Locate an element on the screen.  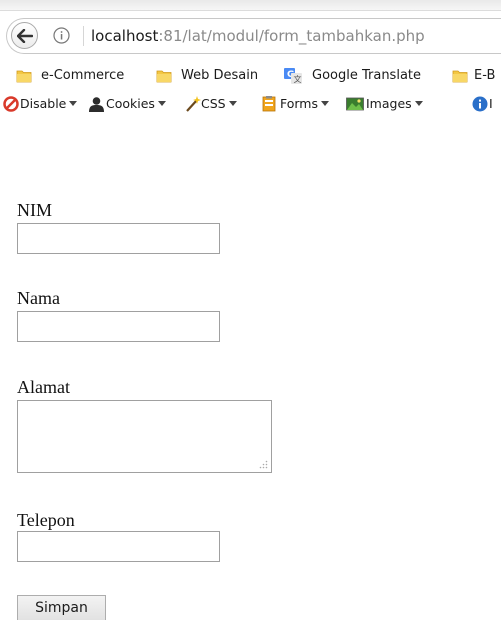
devbar-label: Cookies is located at coordinates (130, 103).